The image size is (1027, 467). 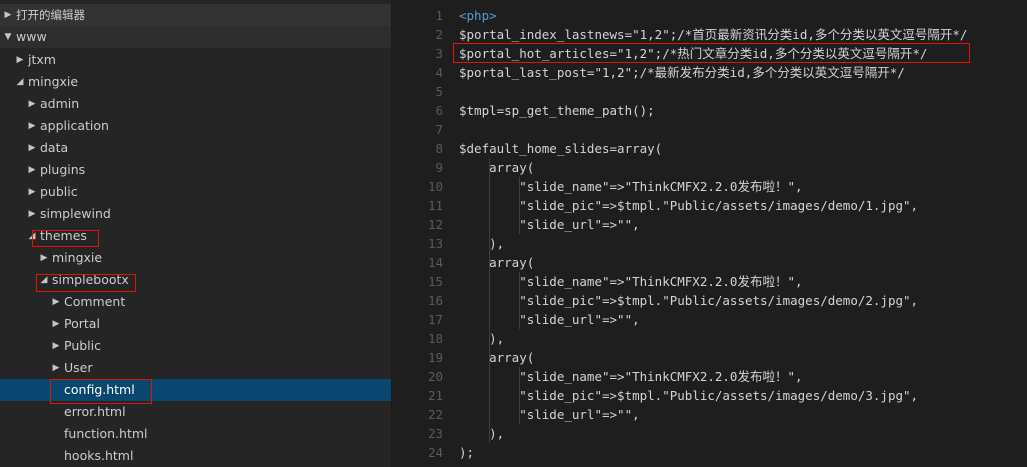 I want to click on code-line: $default_home_slides=array(, so click(x=560, y=148).